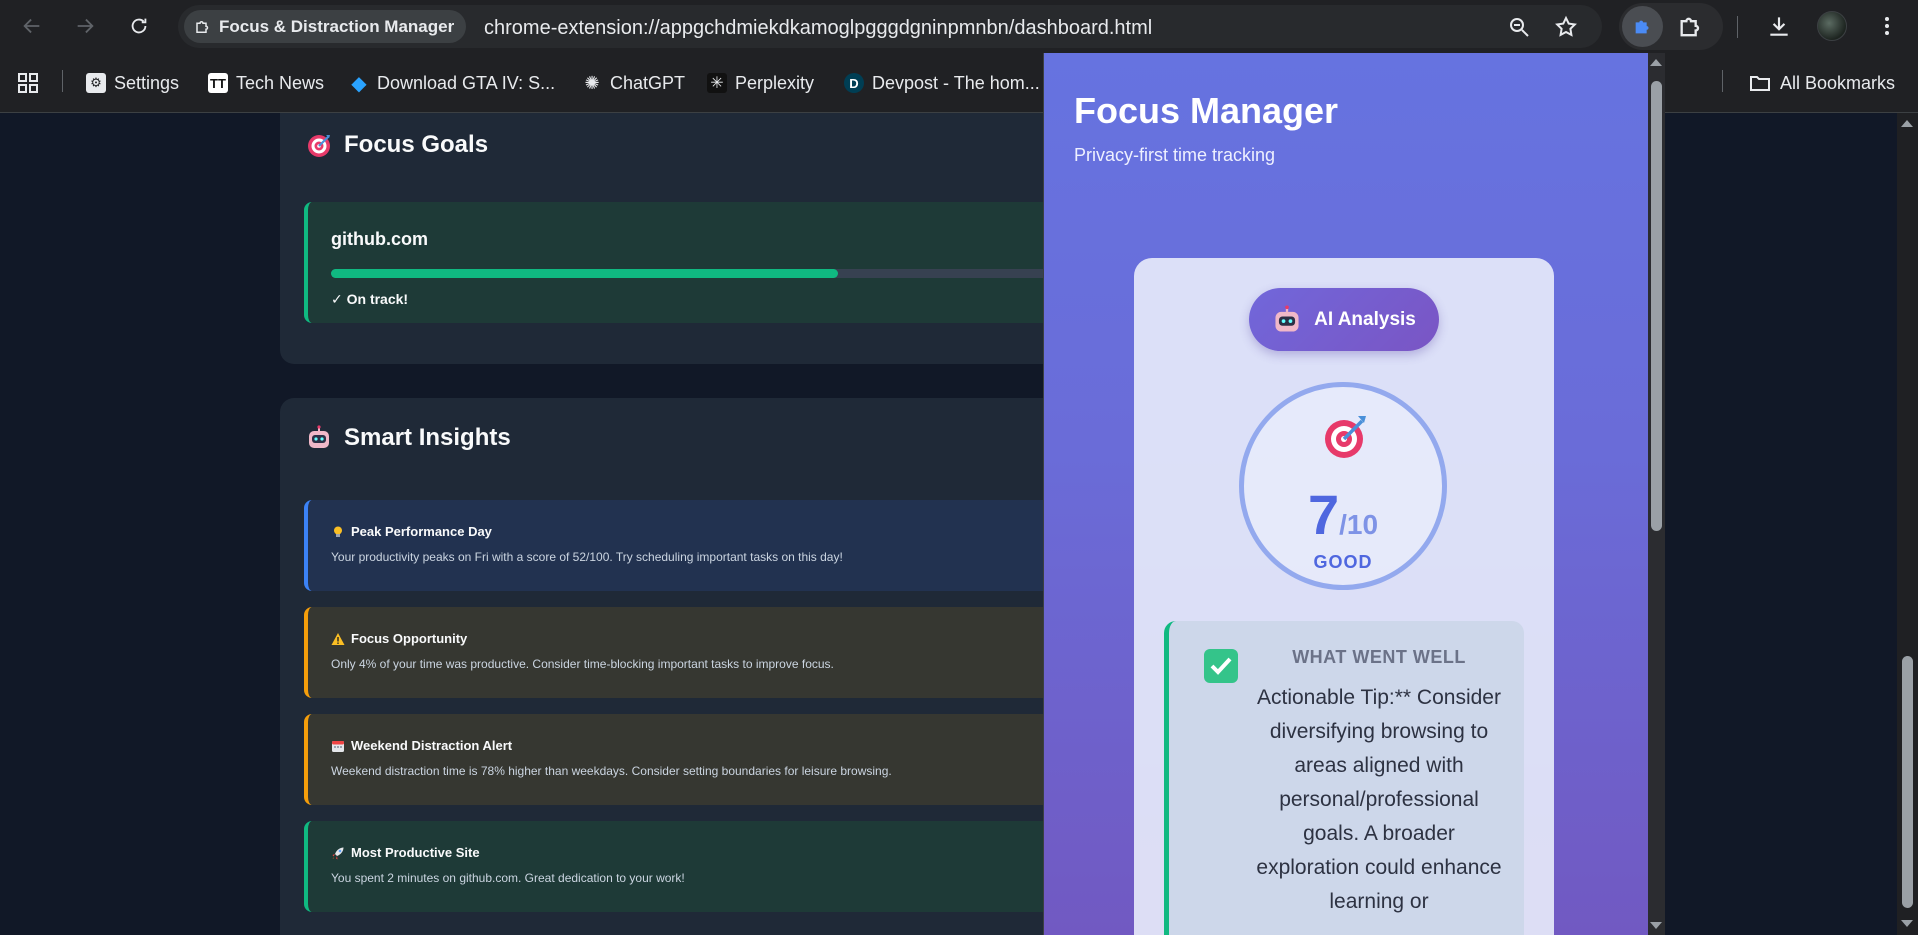 This screenshot has width=1918, height=935. What do you see at coordinates (202, 26) in the screenshot?
I see `extension-puzzle-icon` at bounding box center [202, 26].